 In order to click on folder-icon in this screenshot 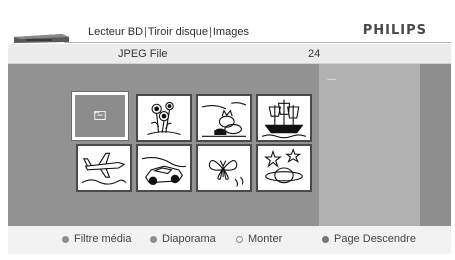, I will do `click(100, 115)`.